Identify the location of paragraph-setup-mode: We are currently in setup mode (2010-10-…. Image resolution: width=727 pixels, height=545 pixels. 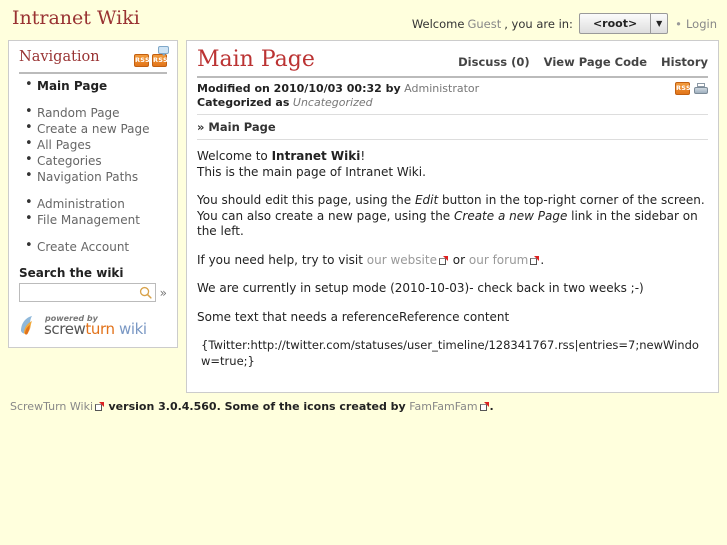
(420, 288).